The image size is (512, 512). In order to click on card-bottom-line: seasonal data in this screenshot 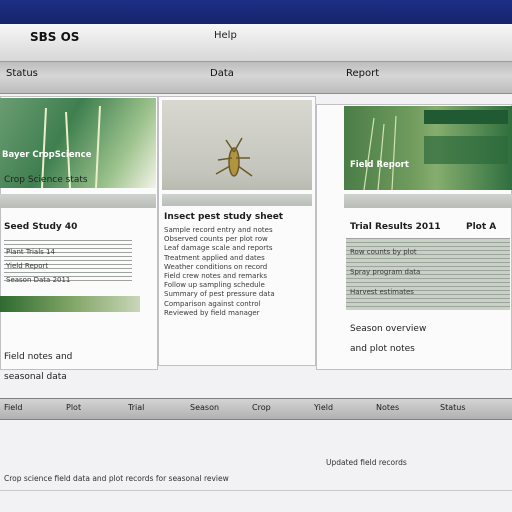, I will do `click(35, 377)`.